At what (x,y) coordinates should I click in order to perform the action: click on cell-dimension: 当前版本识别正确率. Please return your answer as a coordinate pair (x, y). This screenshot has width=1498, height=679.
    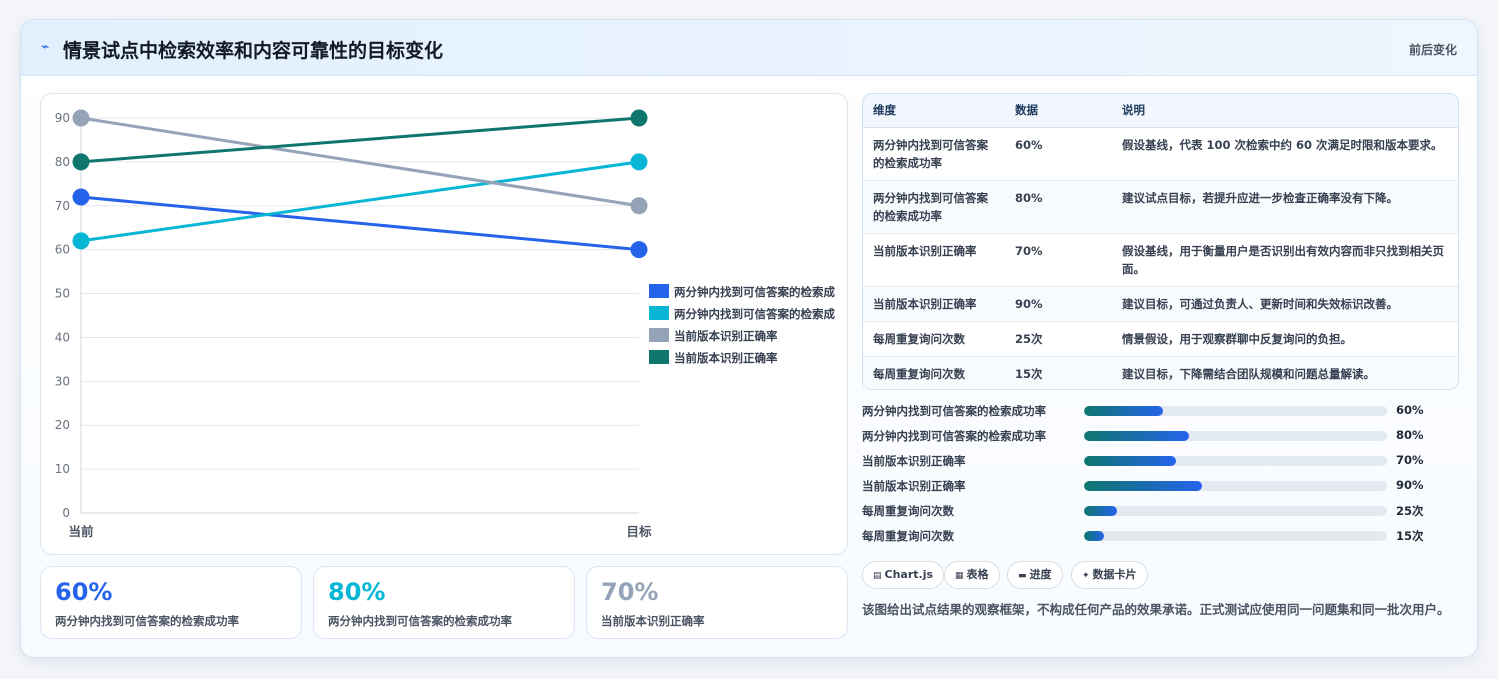
    Looking at the image, I should click on (934, 260).